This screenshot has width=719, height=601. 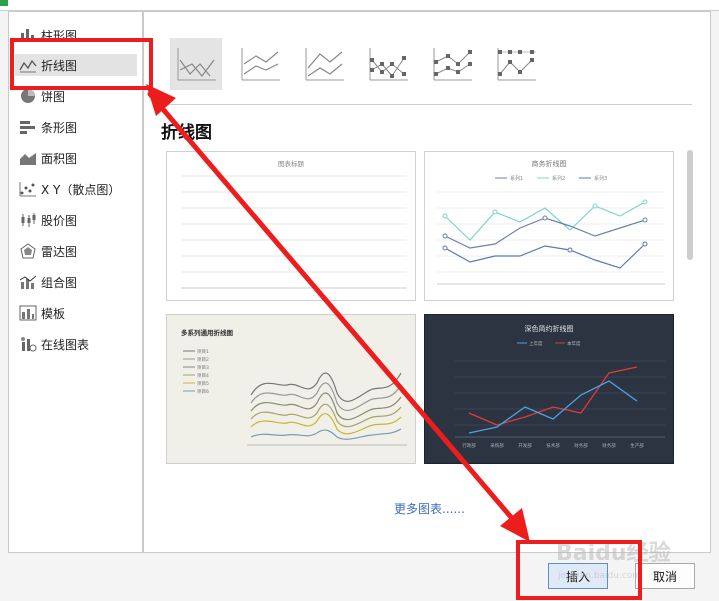 What do you see at coordinates (53, 96) in the screenshot?
I see `sidebar-item-label: 饼图` at bounding box center [53, 96].